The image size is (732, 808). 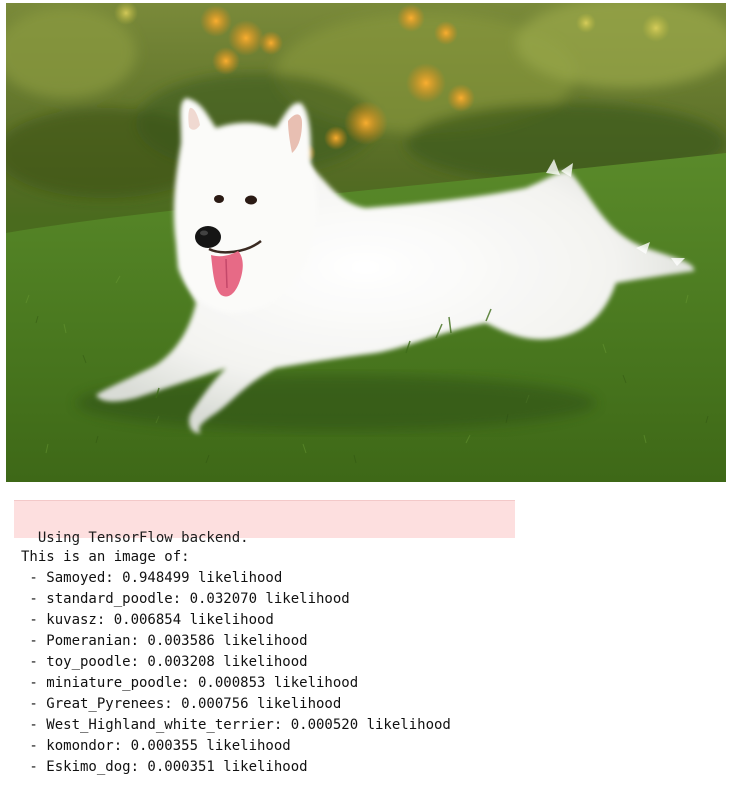 What do you see at coordinates (143, 538) in the screenshot?
I see `stderr-text: Using TensorFlow backend.` at bounding box center [143, 538].